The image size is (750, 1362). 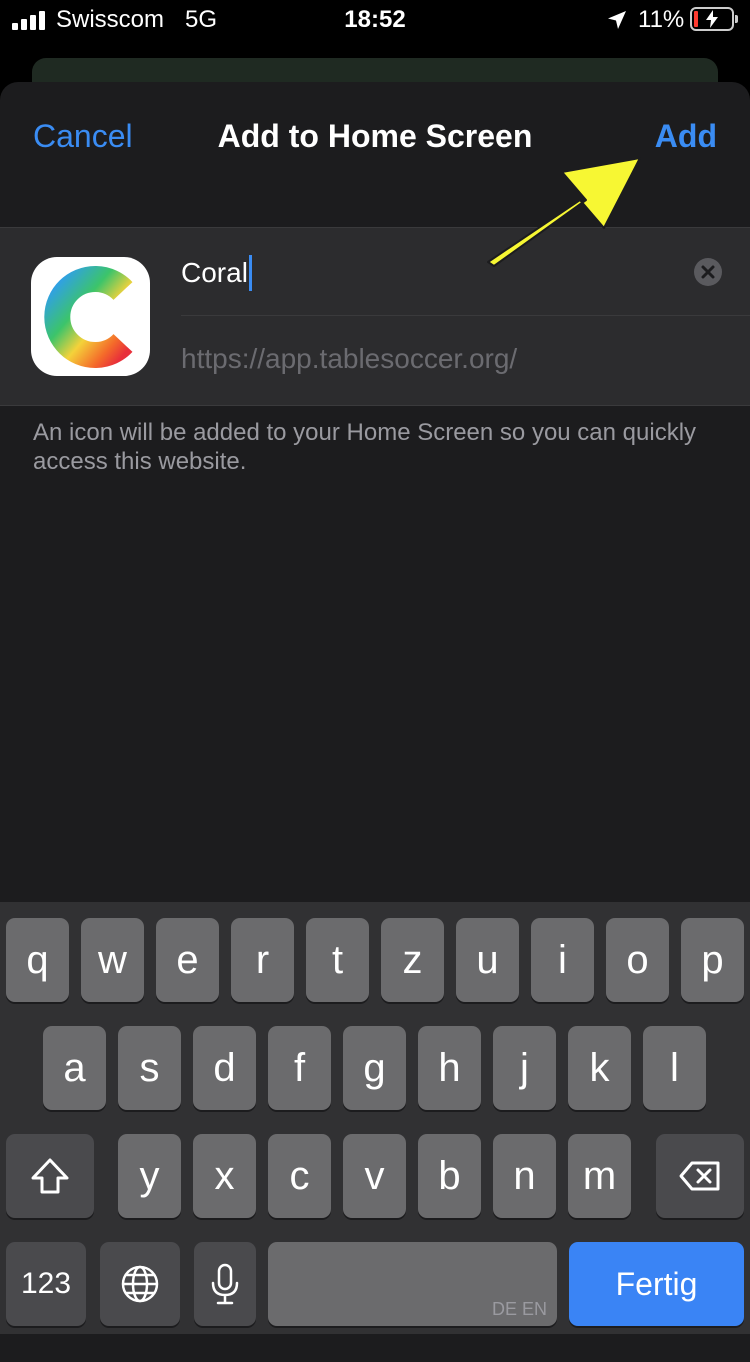 I want to click on key-j: j, so click(x=524, y=1068).